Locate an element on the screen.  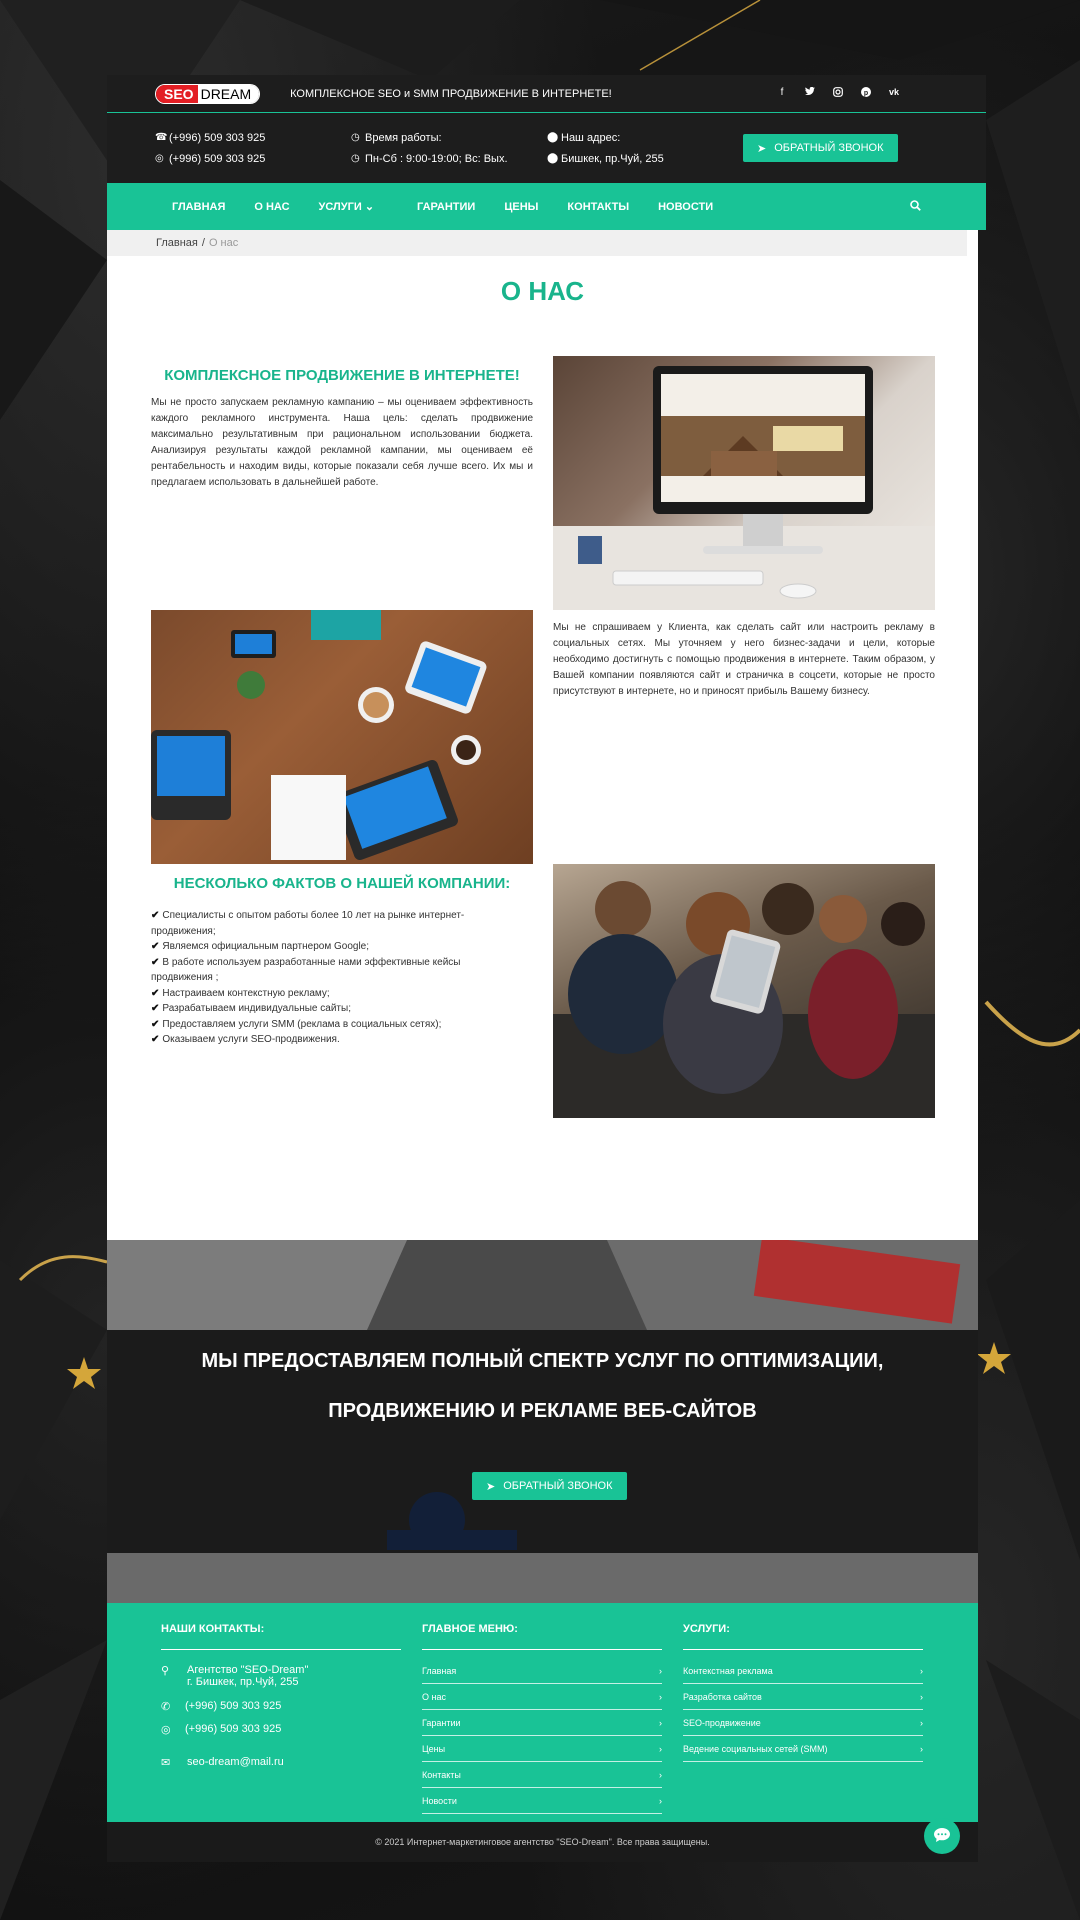
phone-1: (+996) 509 303 925 is located at coordinates (217, 138).